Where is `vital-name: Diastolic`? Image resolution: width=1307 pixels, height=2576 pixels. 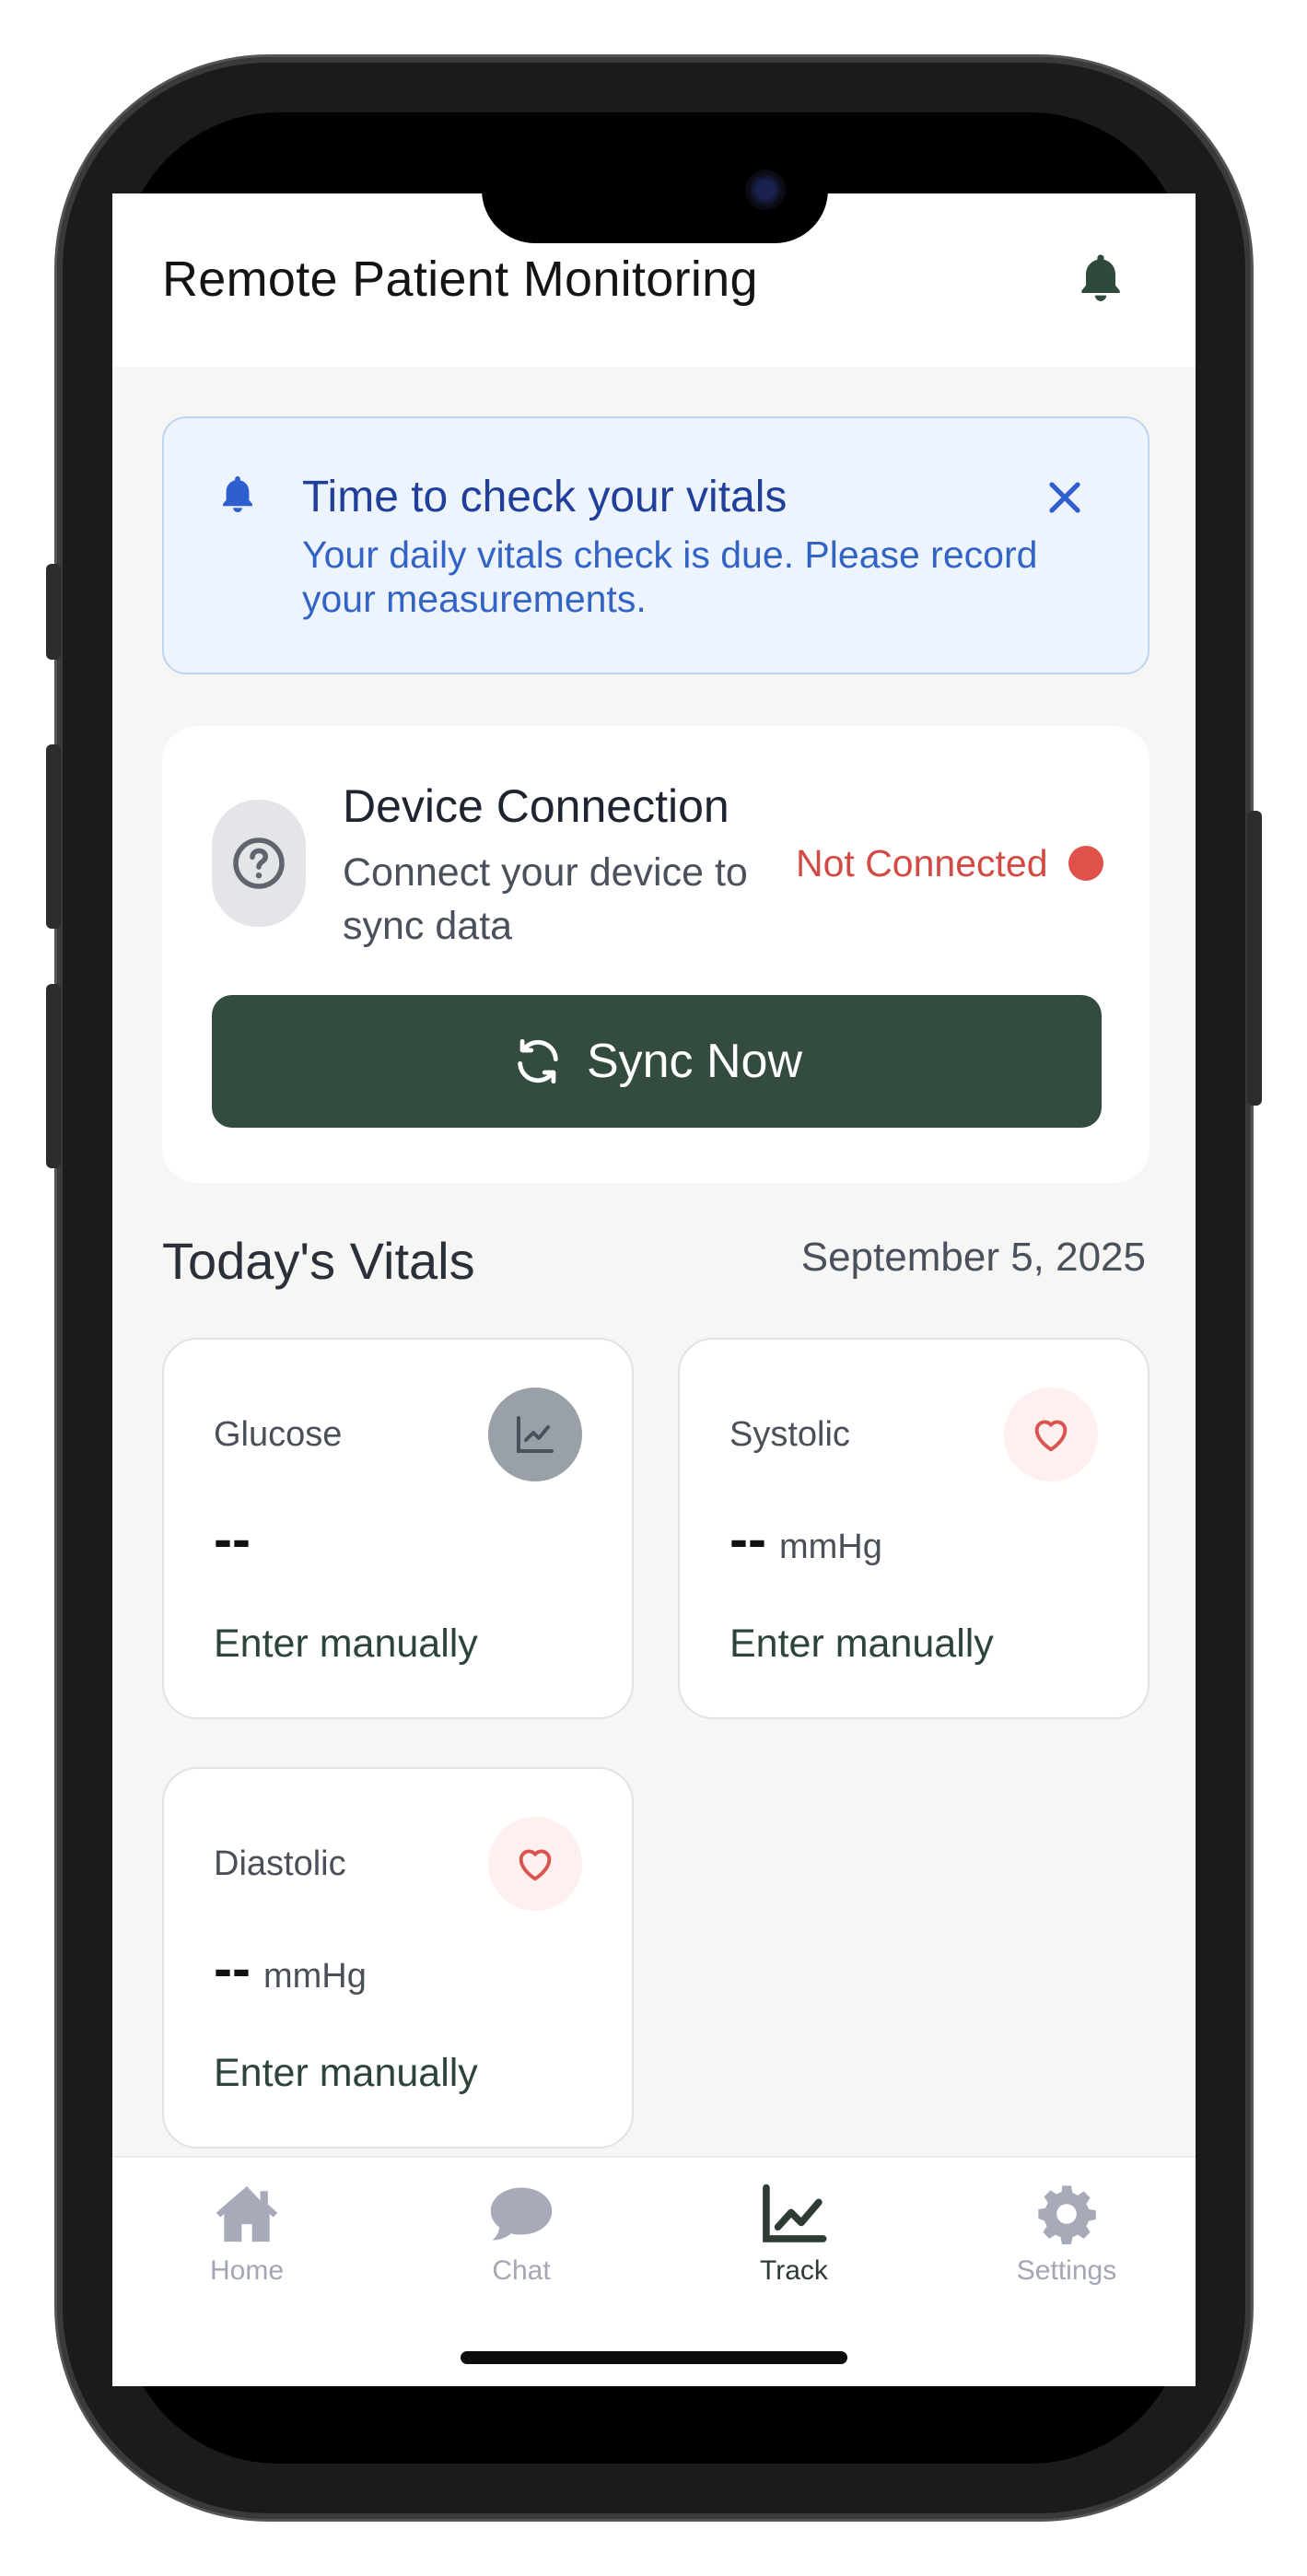 vital-name: Diastolic is located at coordinates (280, 1863).